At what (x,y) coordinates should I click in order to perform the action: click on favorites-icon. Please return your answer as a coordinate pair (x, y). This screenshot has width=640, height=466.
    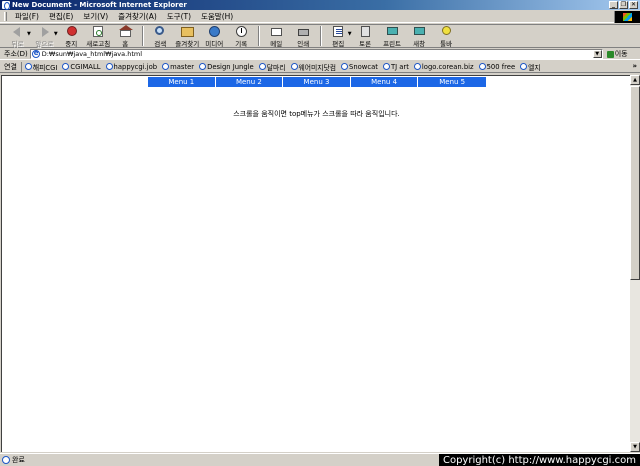
    Looking at the image, I should click on (187, 32).